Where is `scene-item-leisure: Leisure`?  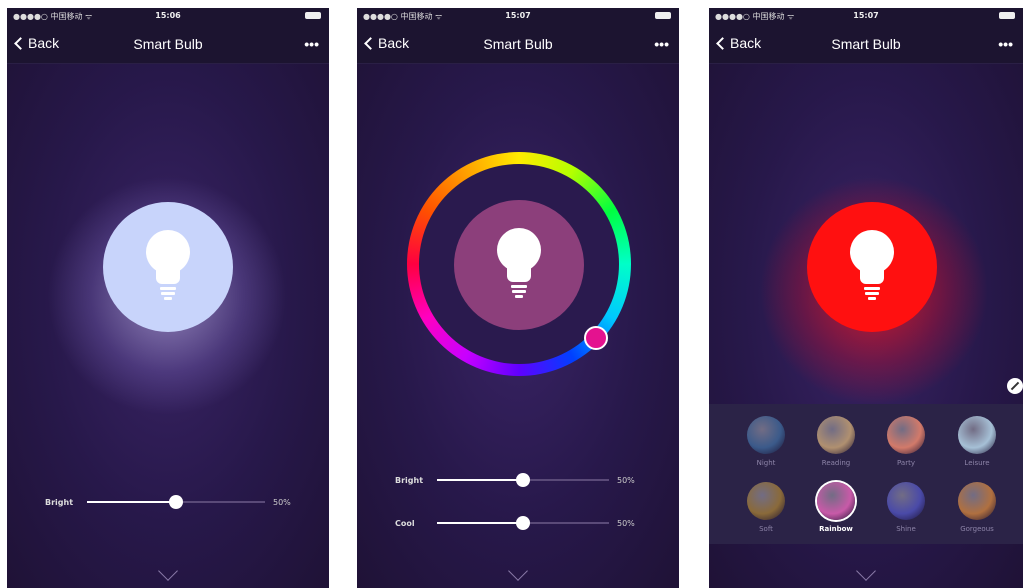 scene-item-leisure: Leisure is located at coordinates (977, 441).